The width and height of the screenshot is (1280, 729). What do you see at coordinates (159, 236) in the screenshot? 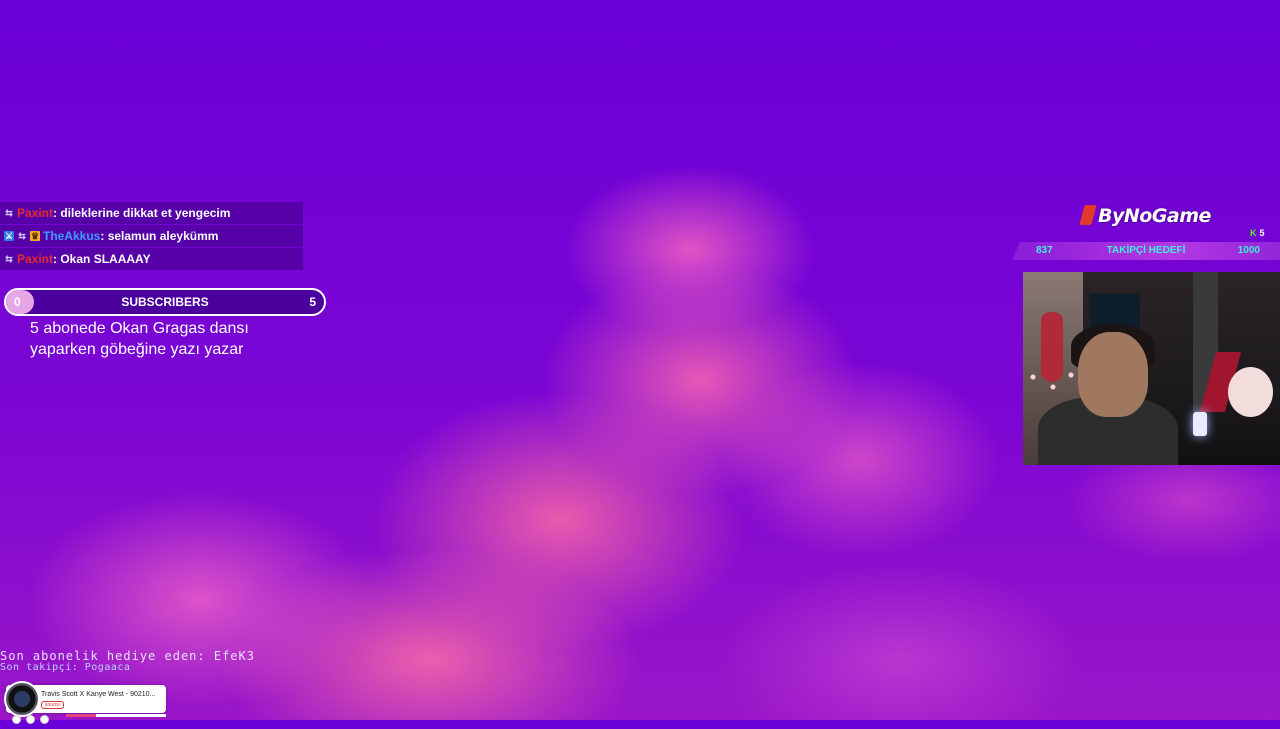
I see `chat-text: : selamun aleykümm` at bounding box center [159, 236].